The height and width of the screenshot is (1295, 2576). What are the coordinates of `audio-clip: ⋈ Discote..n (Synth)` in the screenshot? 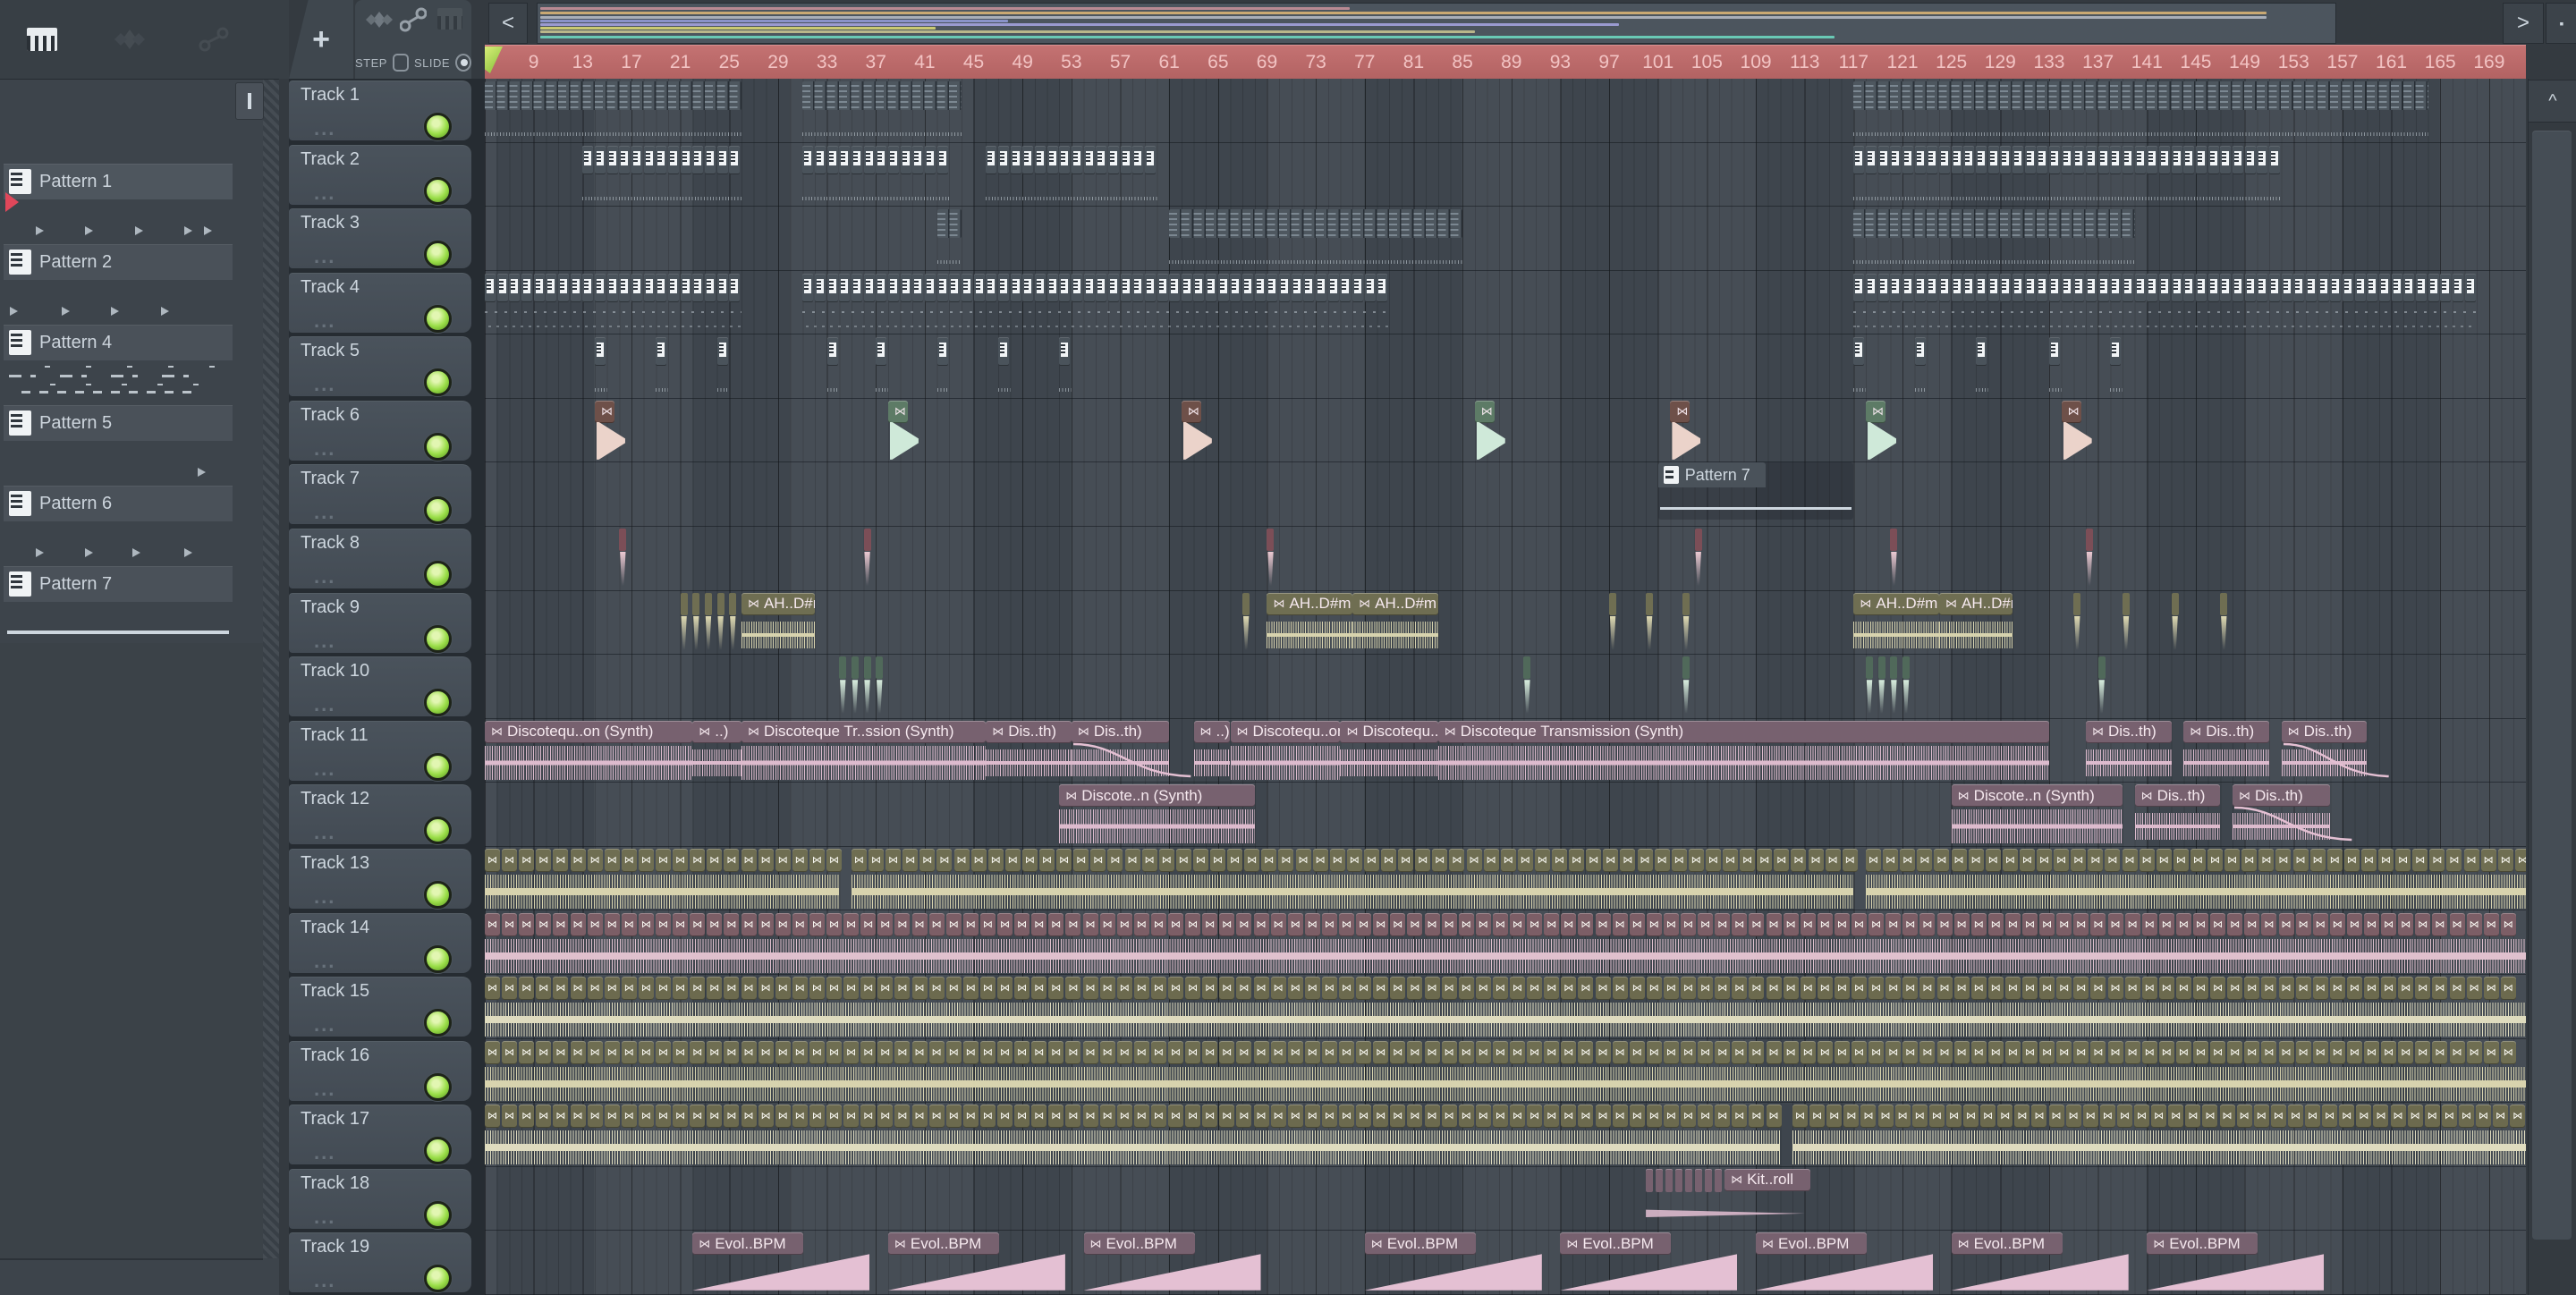 It's located at (1157, 814).